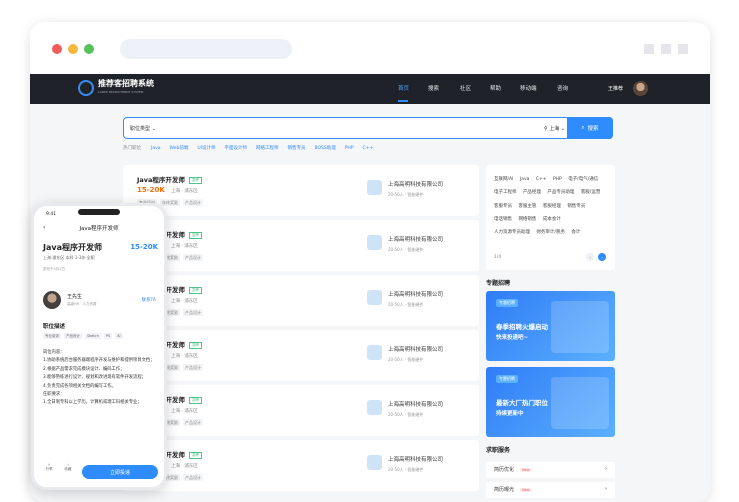 The width and height of the screenshot is (739, 502). What do you see at coordinates (195, 400) in the screenshot?
I see `urgent-badge: 急聘` at bounding box center [195, 400].